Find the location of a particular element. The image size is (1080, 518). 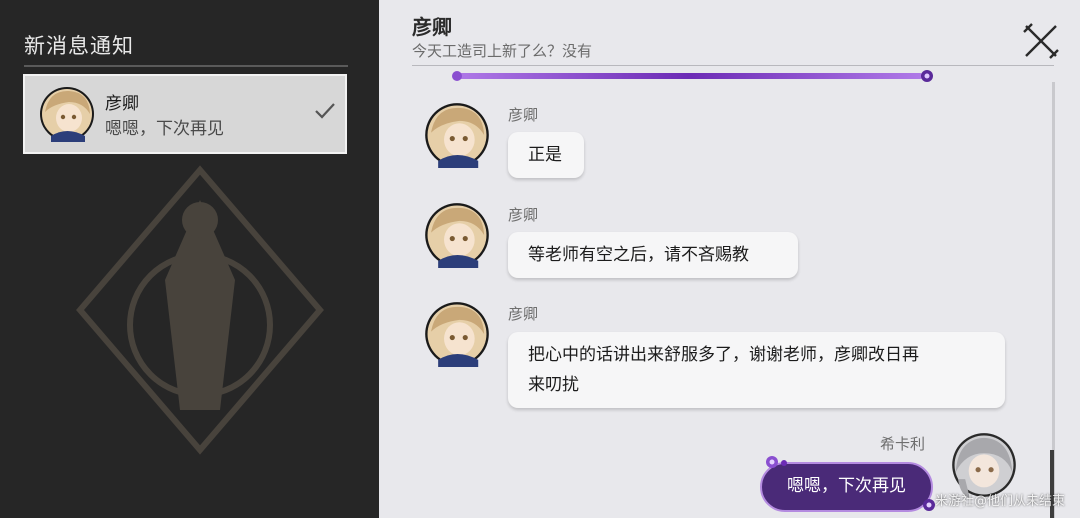

chat-title: 彦卿 is located at coordinates (432, 27).